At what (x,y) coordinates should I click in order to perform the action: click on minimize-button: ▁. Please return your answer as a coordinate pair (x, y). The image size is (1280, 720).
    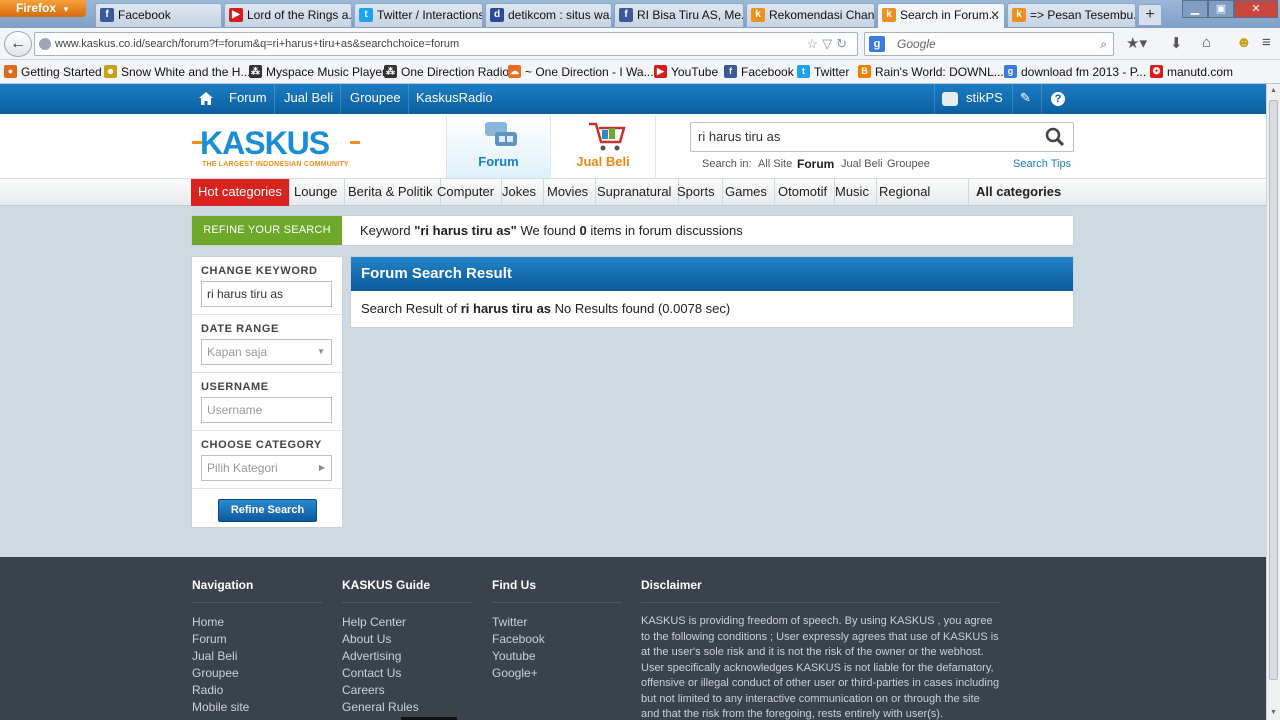
    Looking at the image, I should click on (1195, 9).